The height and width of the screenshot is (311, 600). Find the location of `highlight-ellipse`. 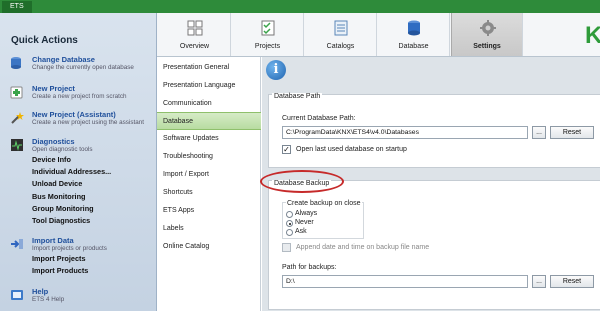

highlight-ellipse is located at coordinates (302, 181).